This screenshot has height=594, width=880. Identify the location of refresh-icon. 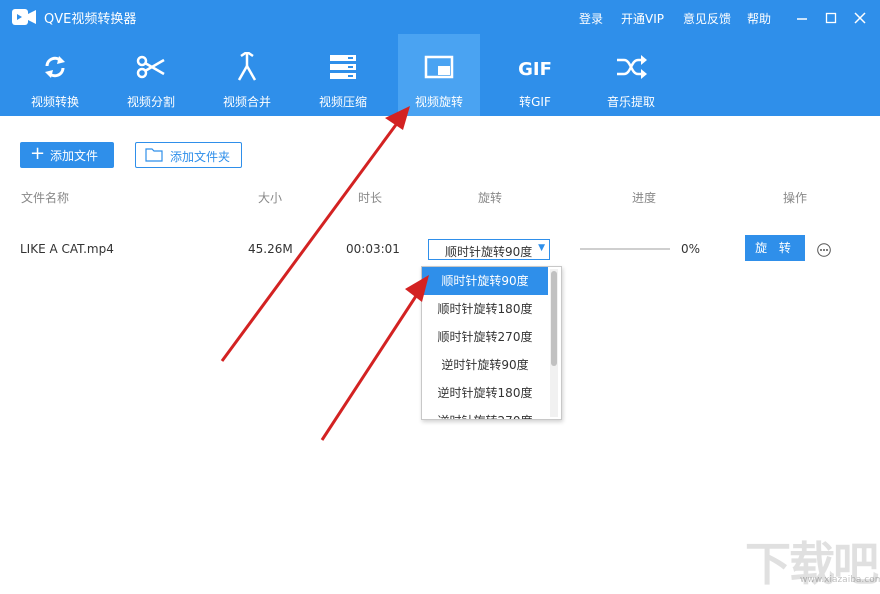
(55, 67).